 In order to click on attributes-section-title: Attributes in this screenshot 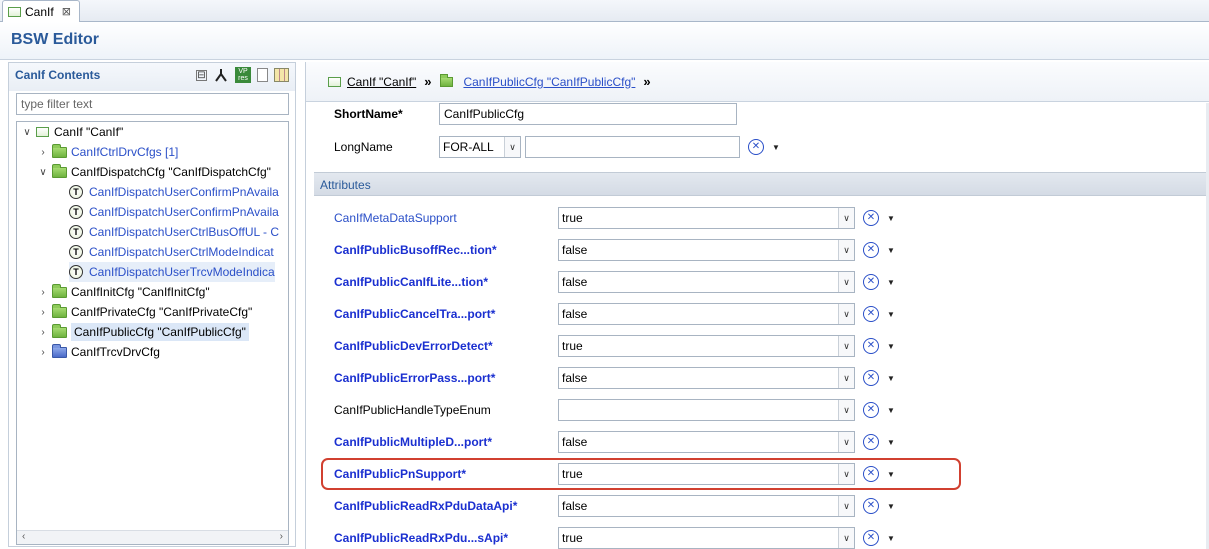, I will do `click(345, 185)`.